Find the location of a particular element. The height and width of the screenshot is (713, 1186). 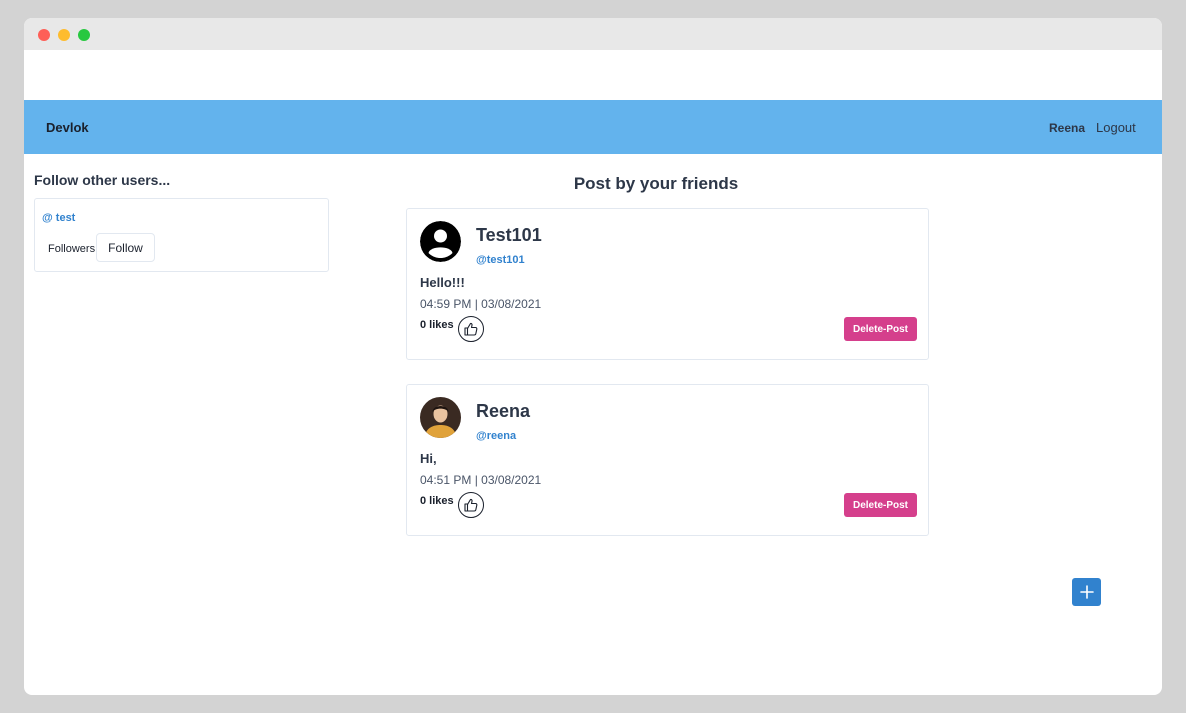

post-timestamp: 04:59 PM | 03/08/2021 is located at coordinates (481, 304).